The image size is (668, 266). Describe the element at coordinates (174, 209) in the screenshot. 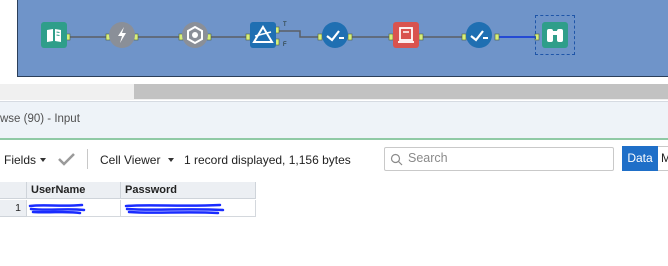

I see `redacted-password` at that location.